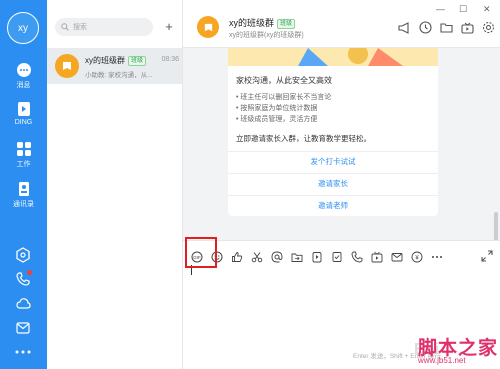  I want to click on conversation-name: xy的班级群 班级, so click(116, 60).